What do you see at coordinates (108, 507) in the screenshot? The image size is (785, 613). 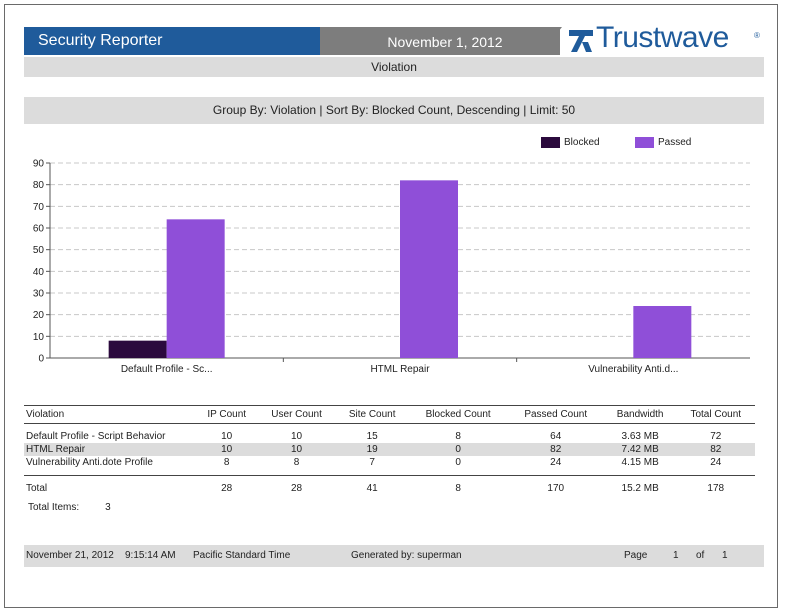 I see `total-items-value: 3` at bounding box center [108, 507].